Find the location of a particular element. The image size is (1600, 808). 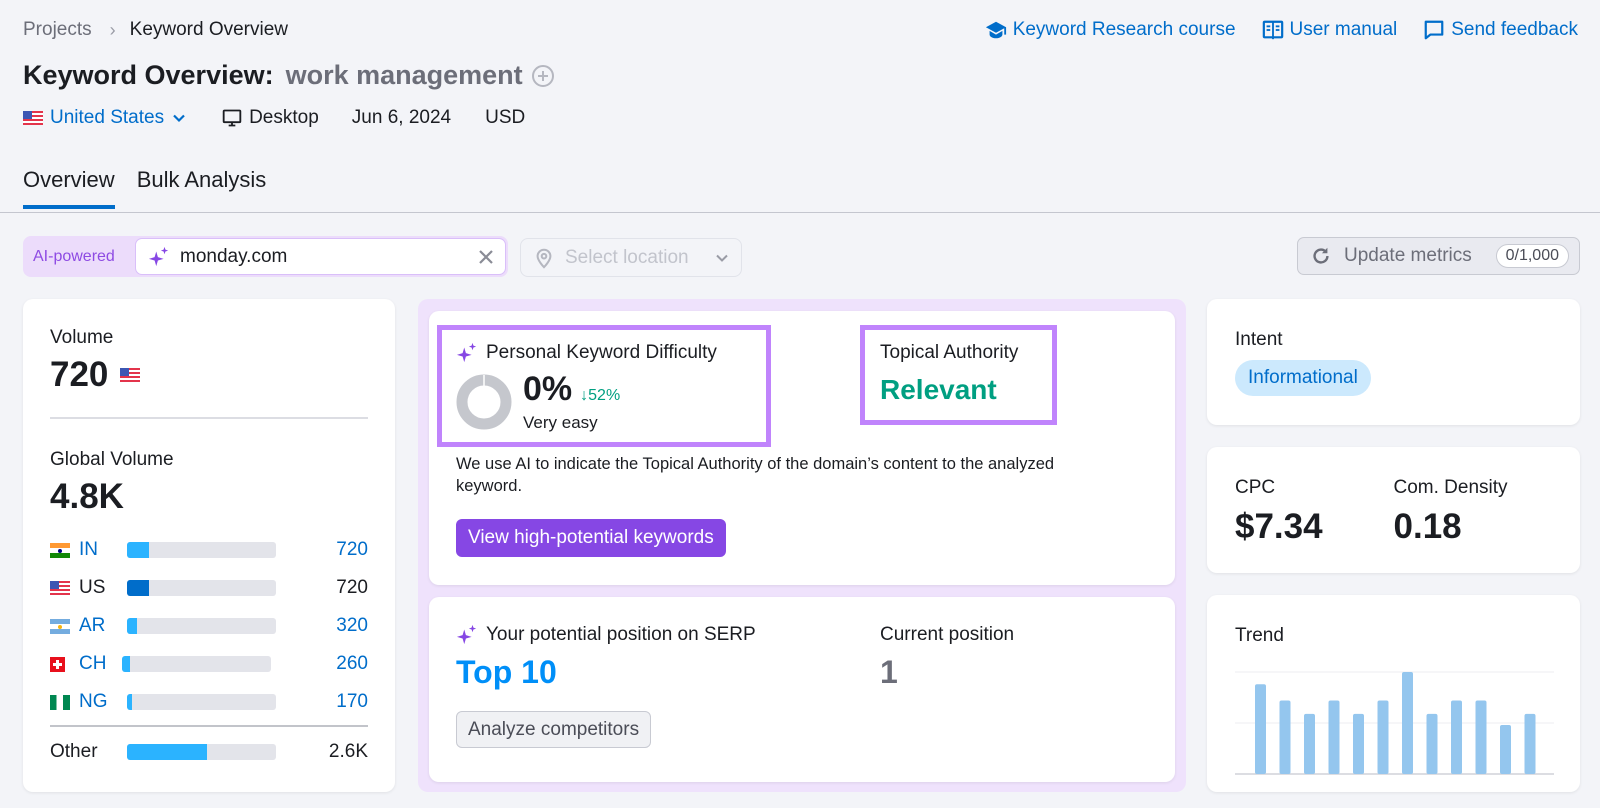

country-row: IN 720 is located at coordinates (209, 550).